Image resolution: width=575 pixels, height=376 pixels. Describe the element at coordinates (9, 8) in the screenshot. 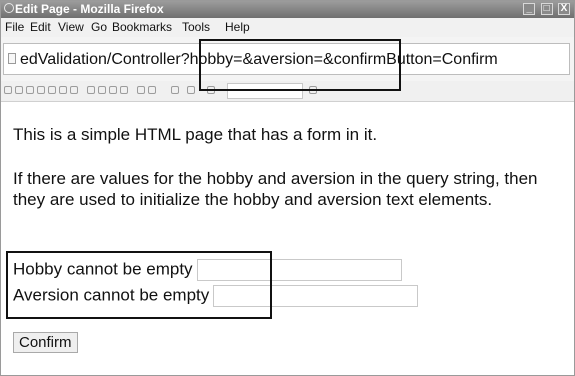

I see `firefox-icon` at that location.